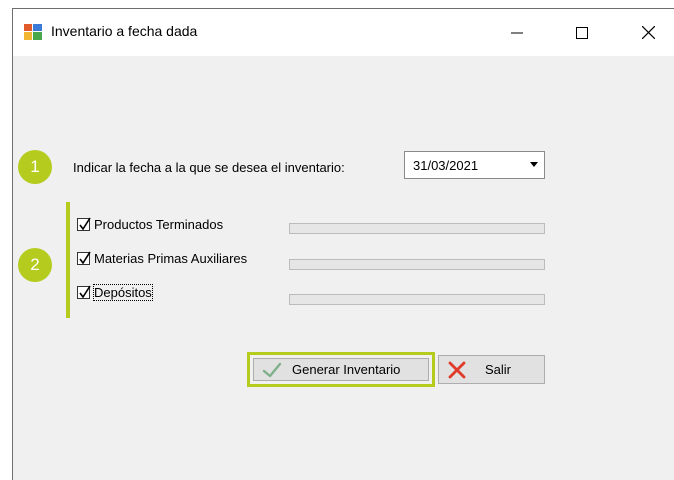  I want to click on option-materias-primas: Materias Primas Auxiliares, so click(162, 258).